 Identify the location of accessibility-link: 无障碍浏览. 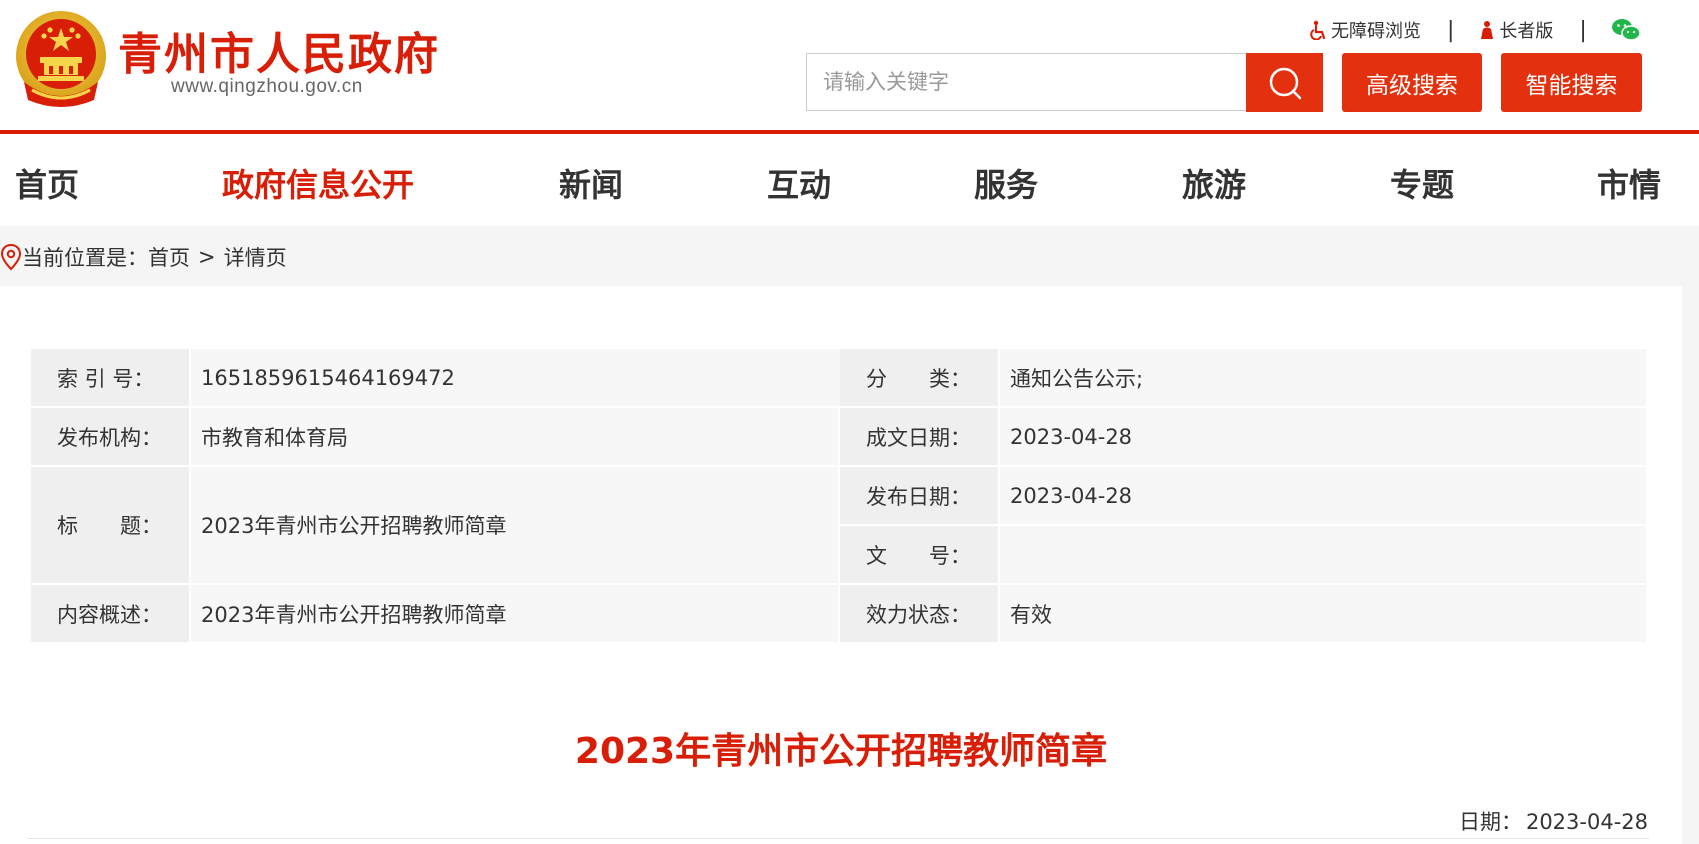
(1365, 30).